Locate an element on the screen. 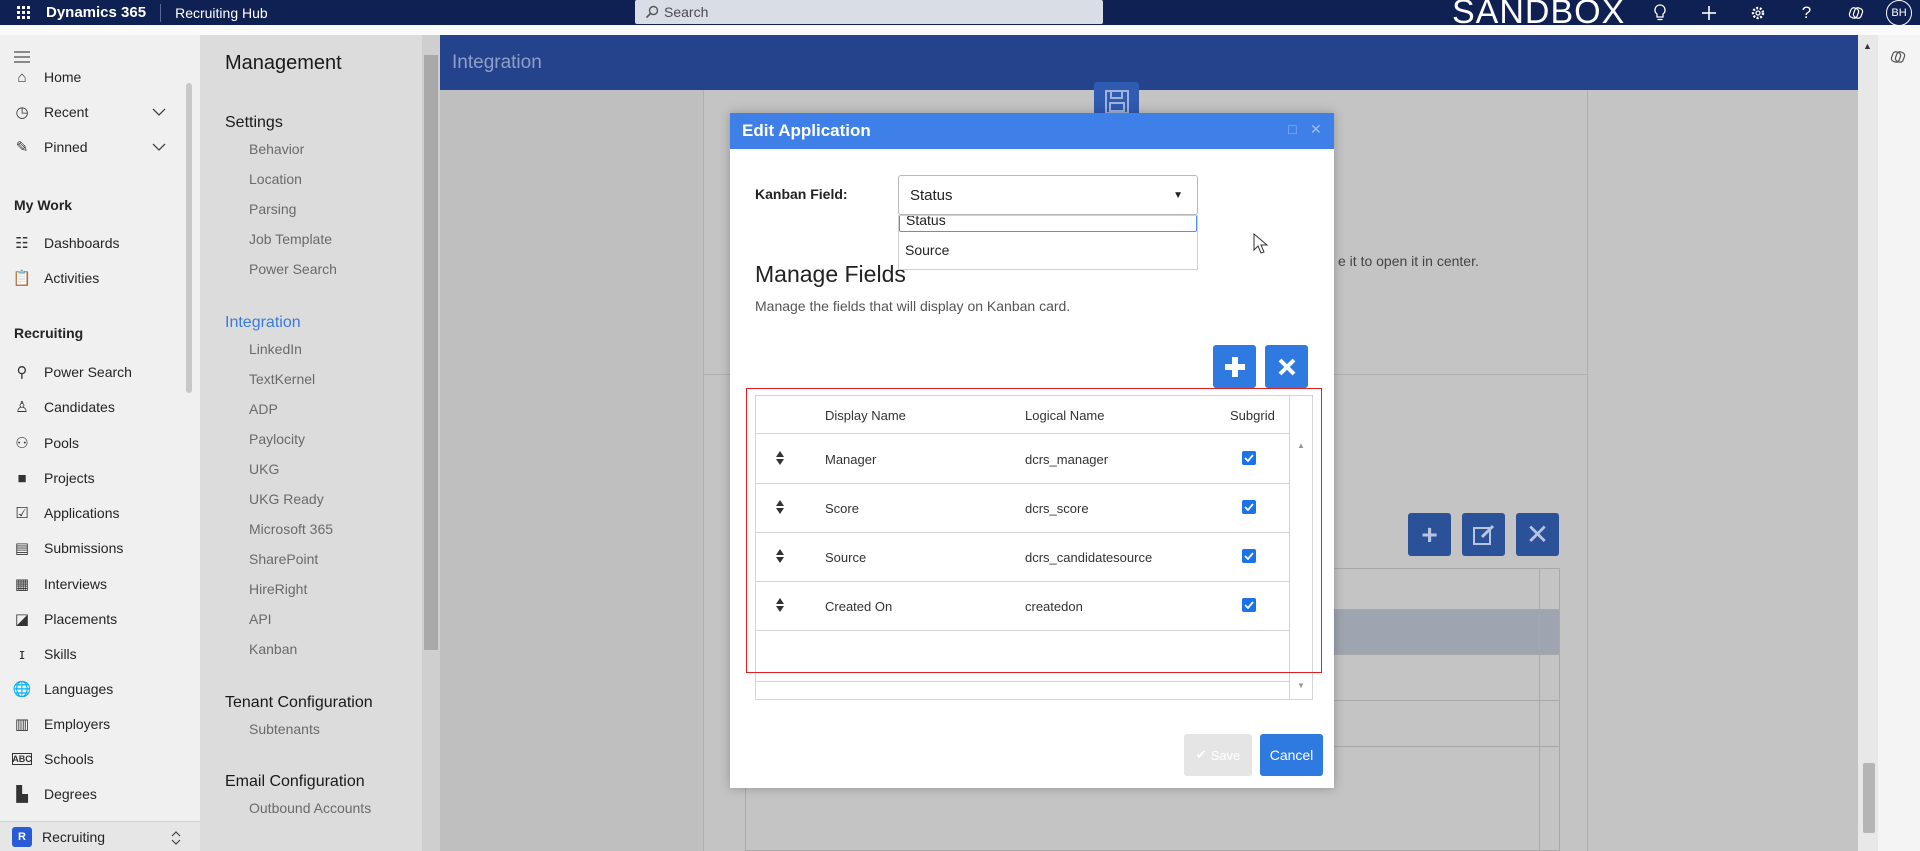  dropdown-option-status: Status is located at coordinates (1048, 224).